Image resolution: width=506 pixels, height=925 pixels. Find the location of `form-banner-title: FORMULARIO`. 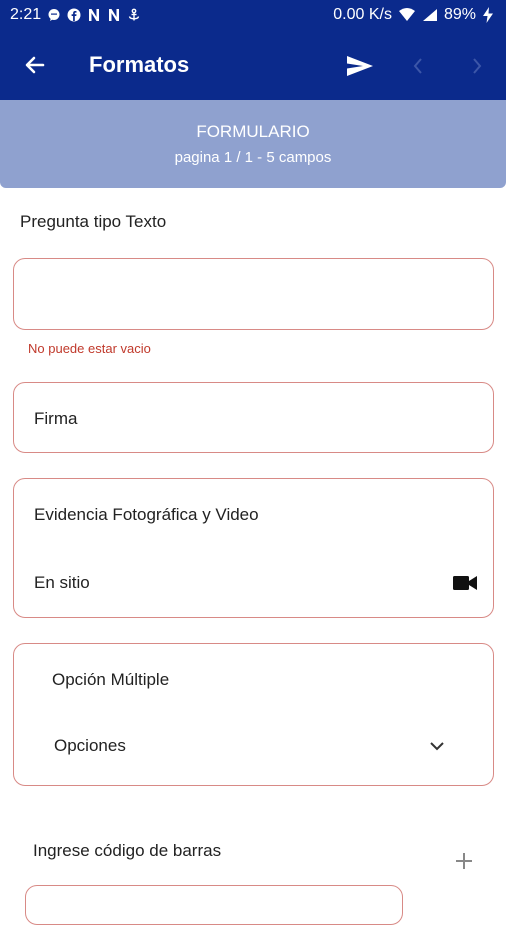

form-banner-title: FORMULARIO is located at coordinates (253, 131).